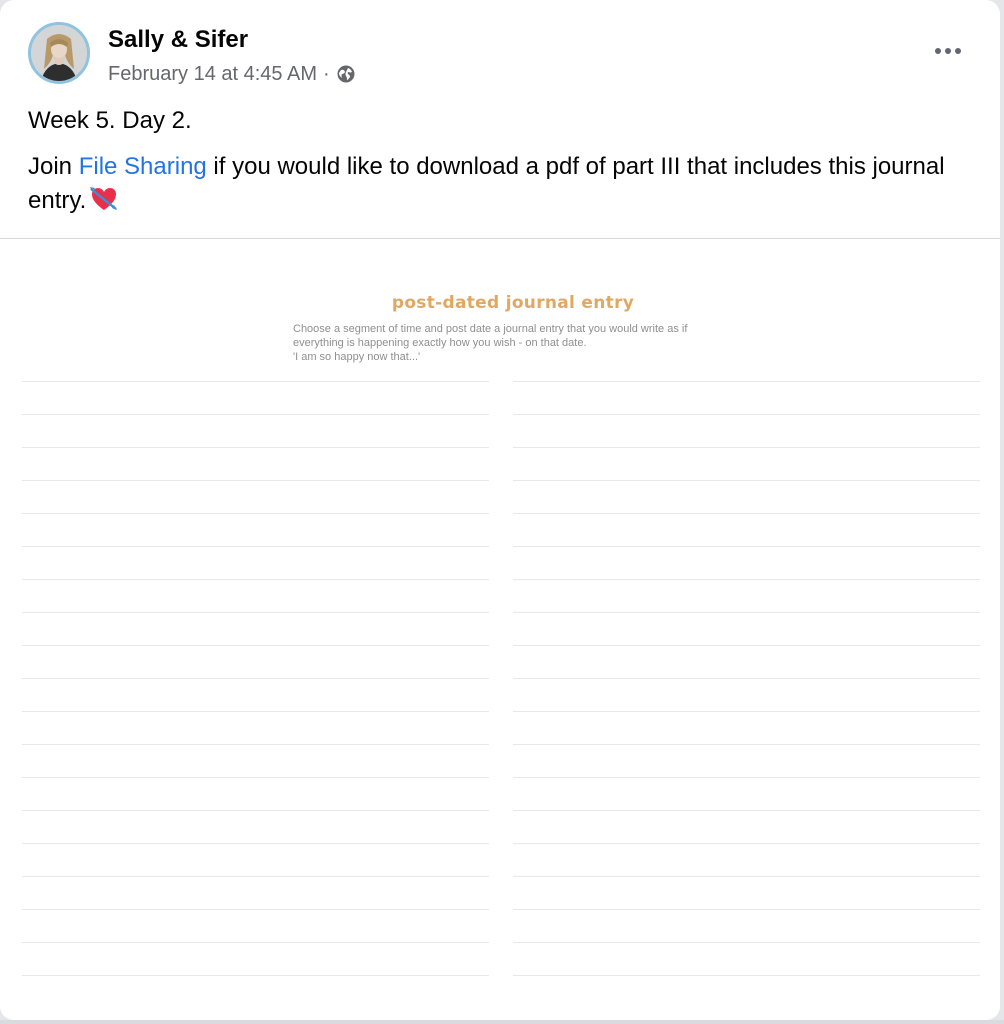 The image size is (1004, 1024). Describe the element at coordinates (110, 120) in the screenshot. I see `post-text-line: Week 5. Day 2.` at that location.